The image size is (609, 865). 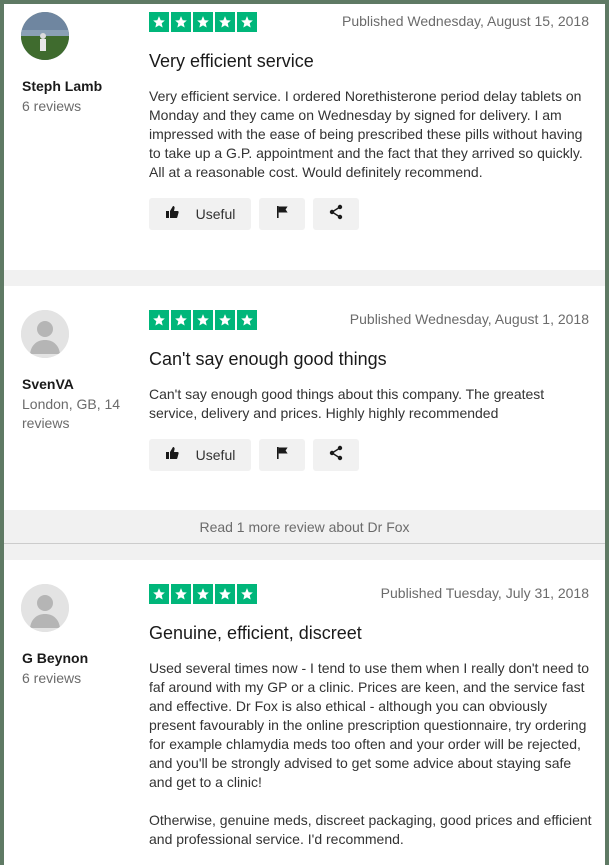 I want to click on published-date: Published Tuesday, July 31, 2018, so click(x=484, y=593).